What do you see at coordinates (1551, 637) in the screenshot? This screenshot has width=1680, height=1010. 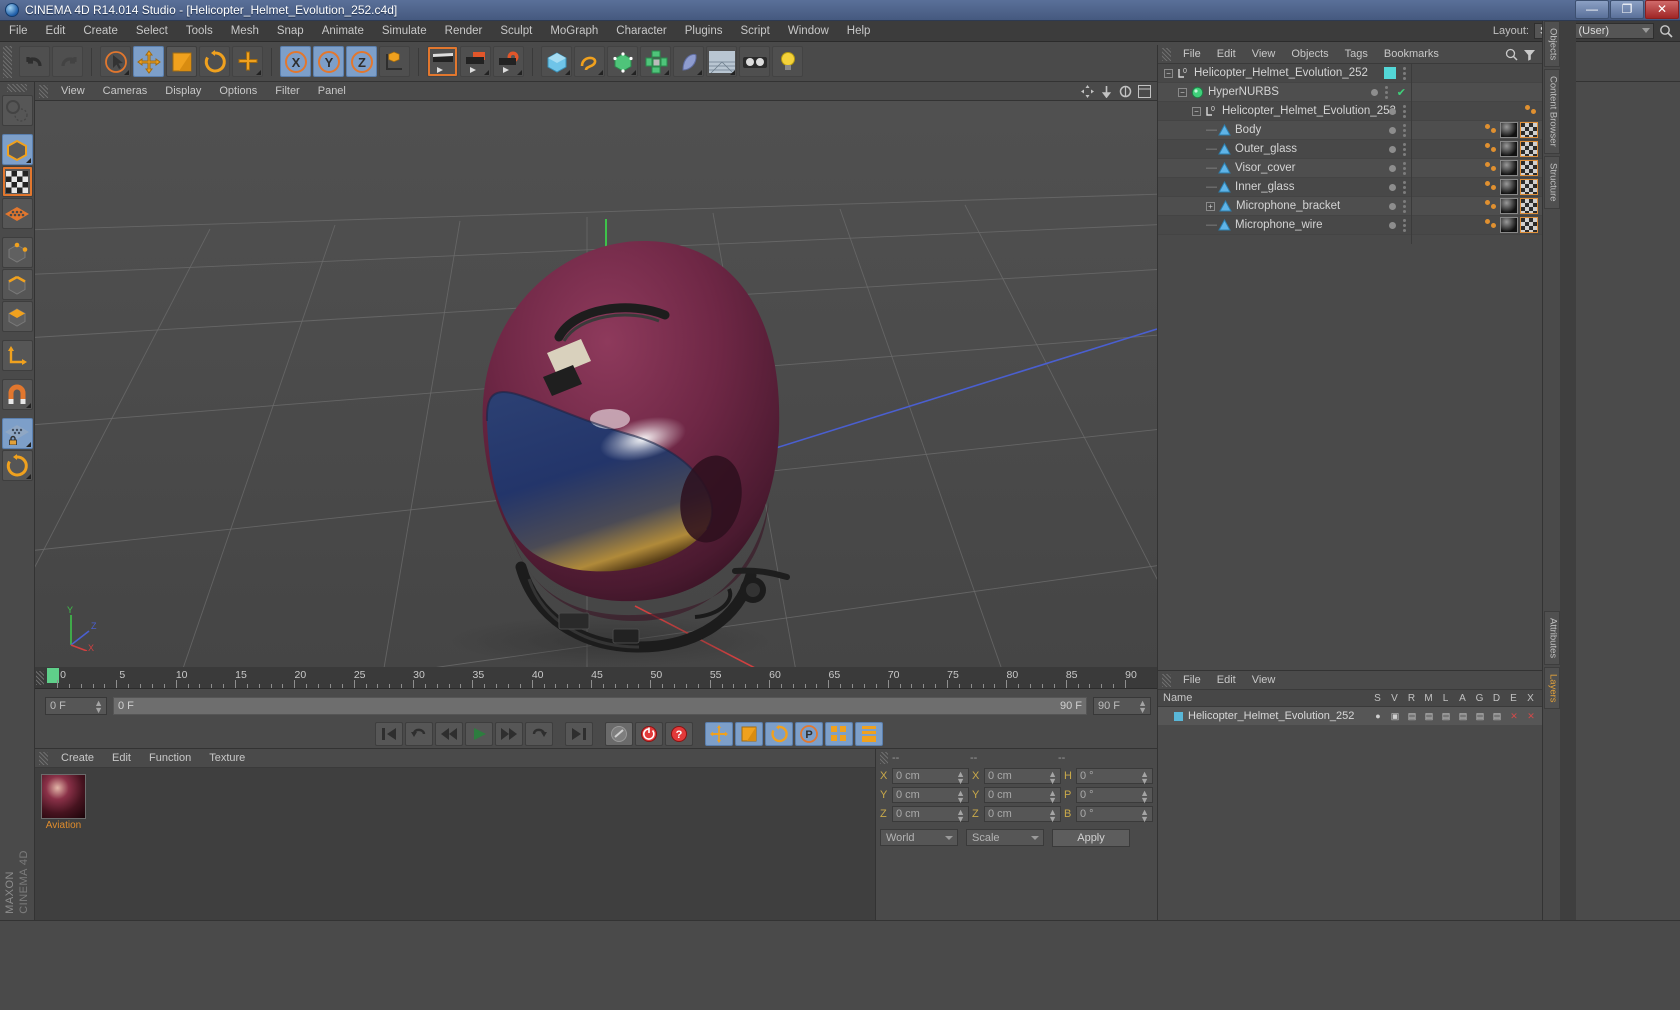 I see `rail-tab-attributes: Attributes` at bounding box center [1551, 637].